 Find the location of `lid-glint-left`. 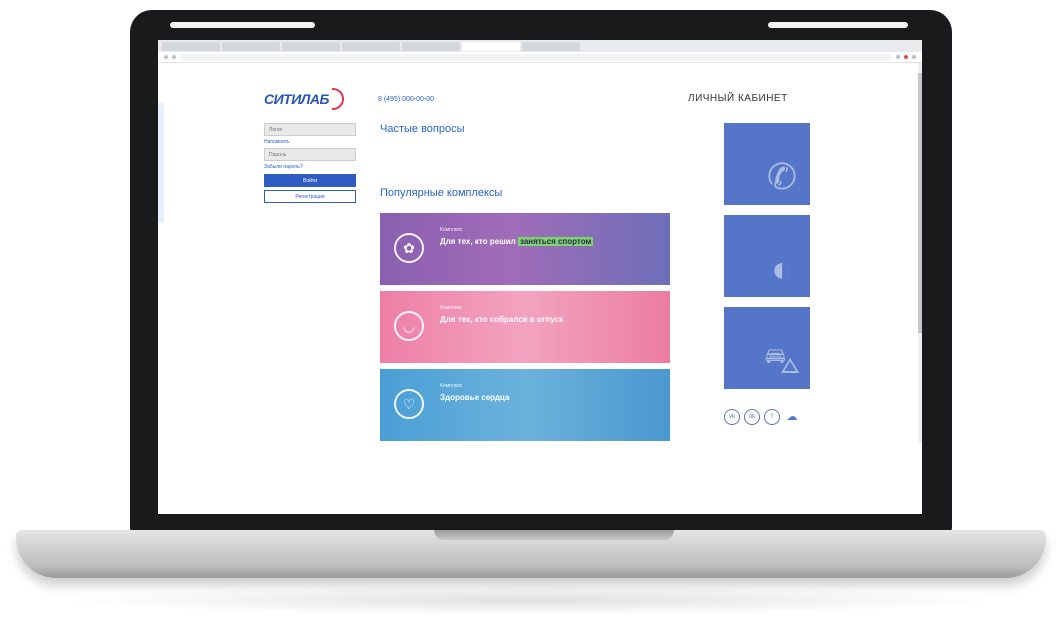

lid-glint-left is located at coordinates (242, 25).